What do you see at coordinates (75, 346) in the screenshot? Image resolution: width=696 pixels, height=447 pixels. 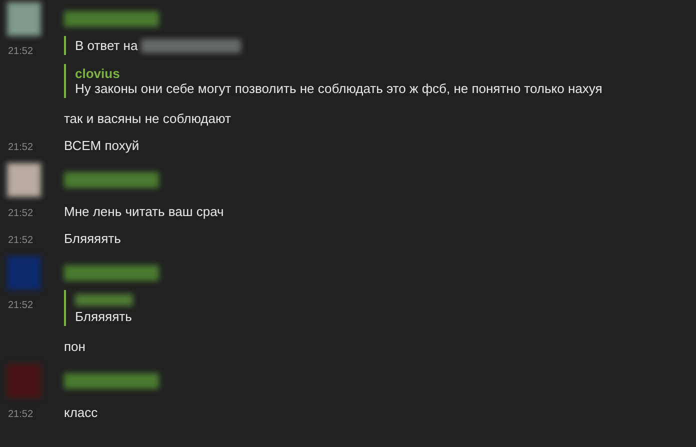 I see `message-text: пон` at bounding box center [75, 346].